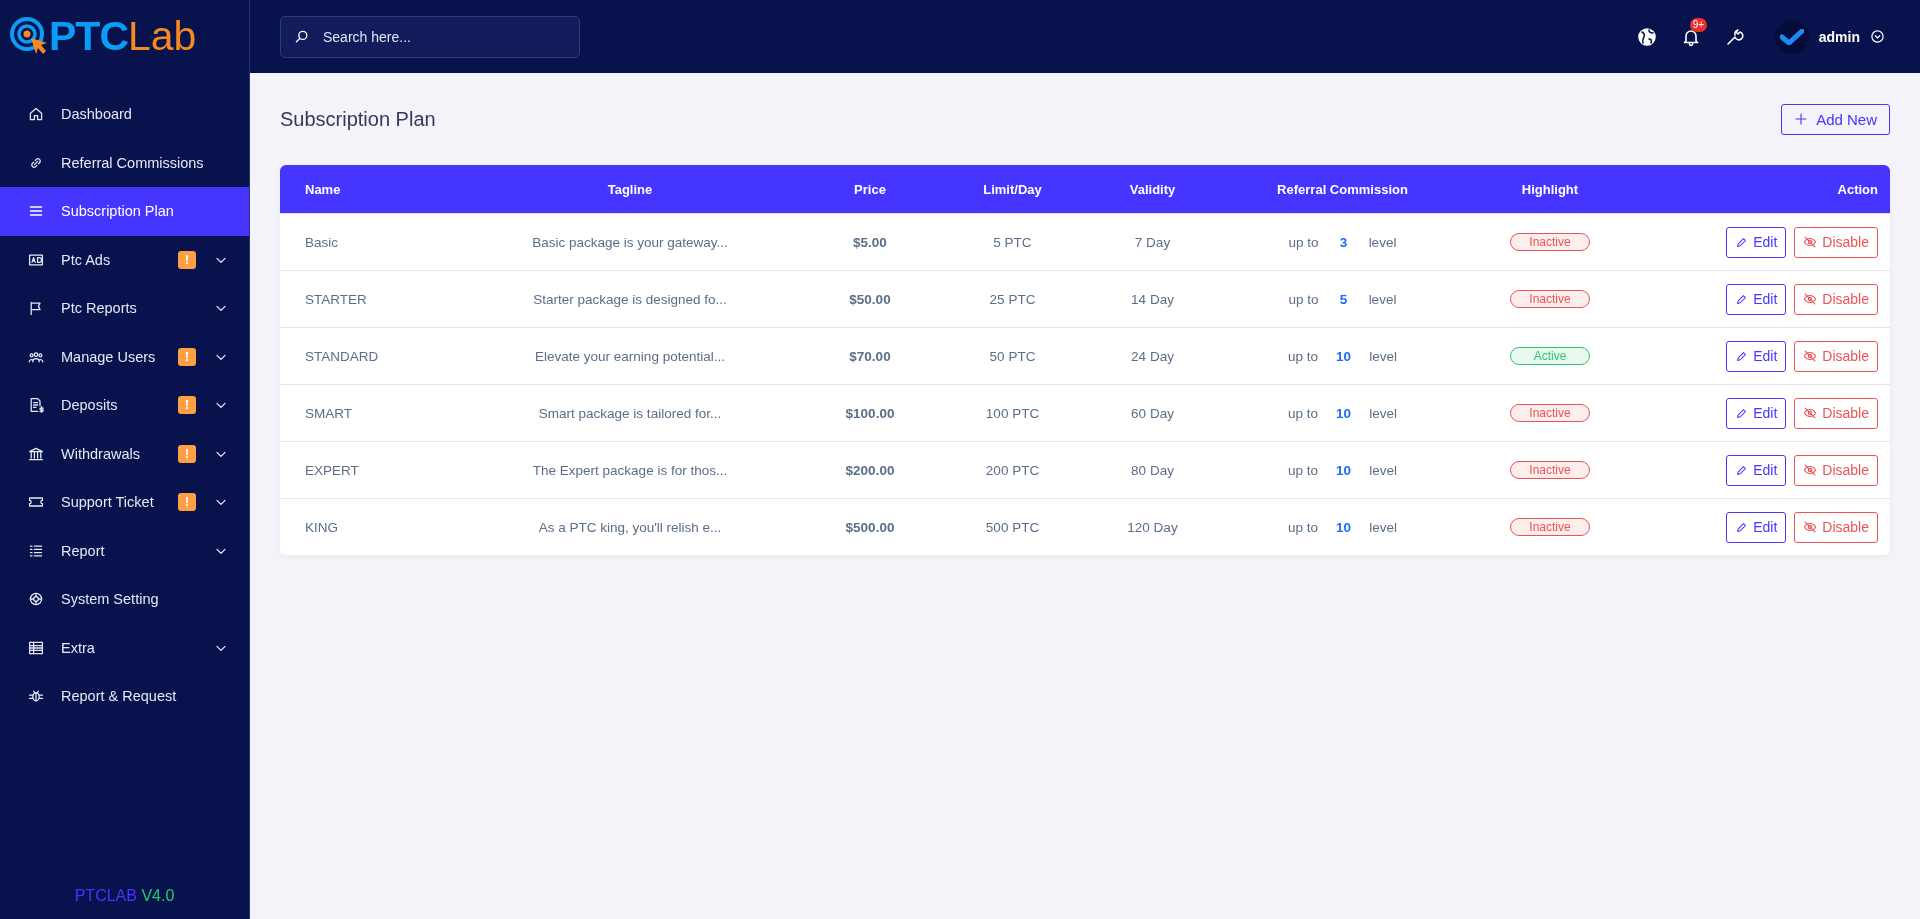  Describe the element at coordinates (124, 696) in the screenshot. I see `sidebar-item: Report & Request` at that location.